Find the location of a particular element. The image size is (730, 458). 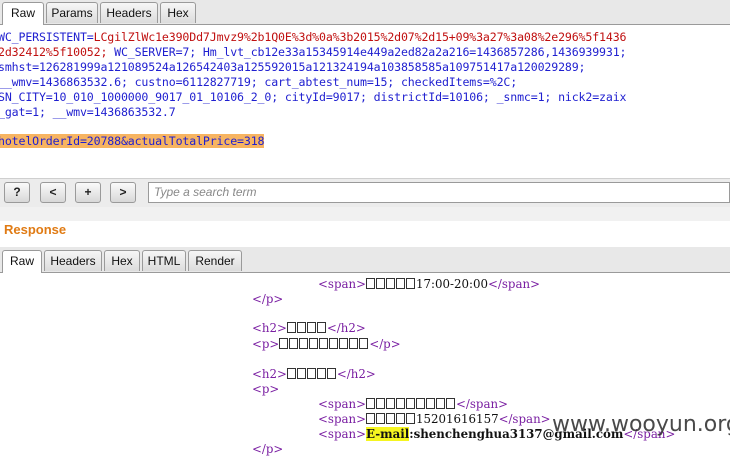

request-body-params: hotelOrderId=20788&actualTotalPrice=318 is located at coordinates (132, 141).